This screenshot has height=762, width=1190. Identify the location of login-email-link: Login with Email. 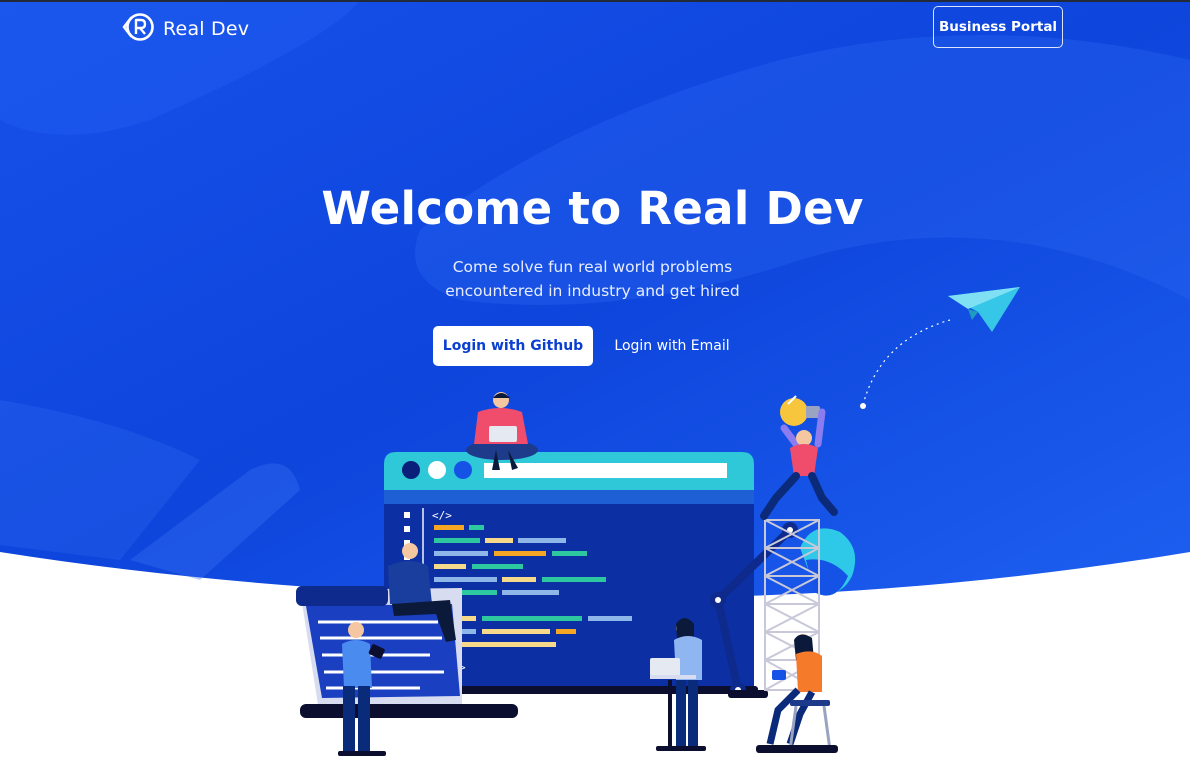
(672, 346).